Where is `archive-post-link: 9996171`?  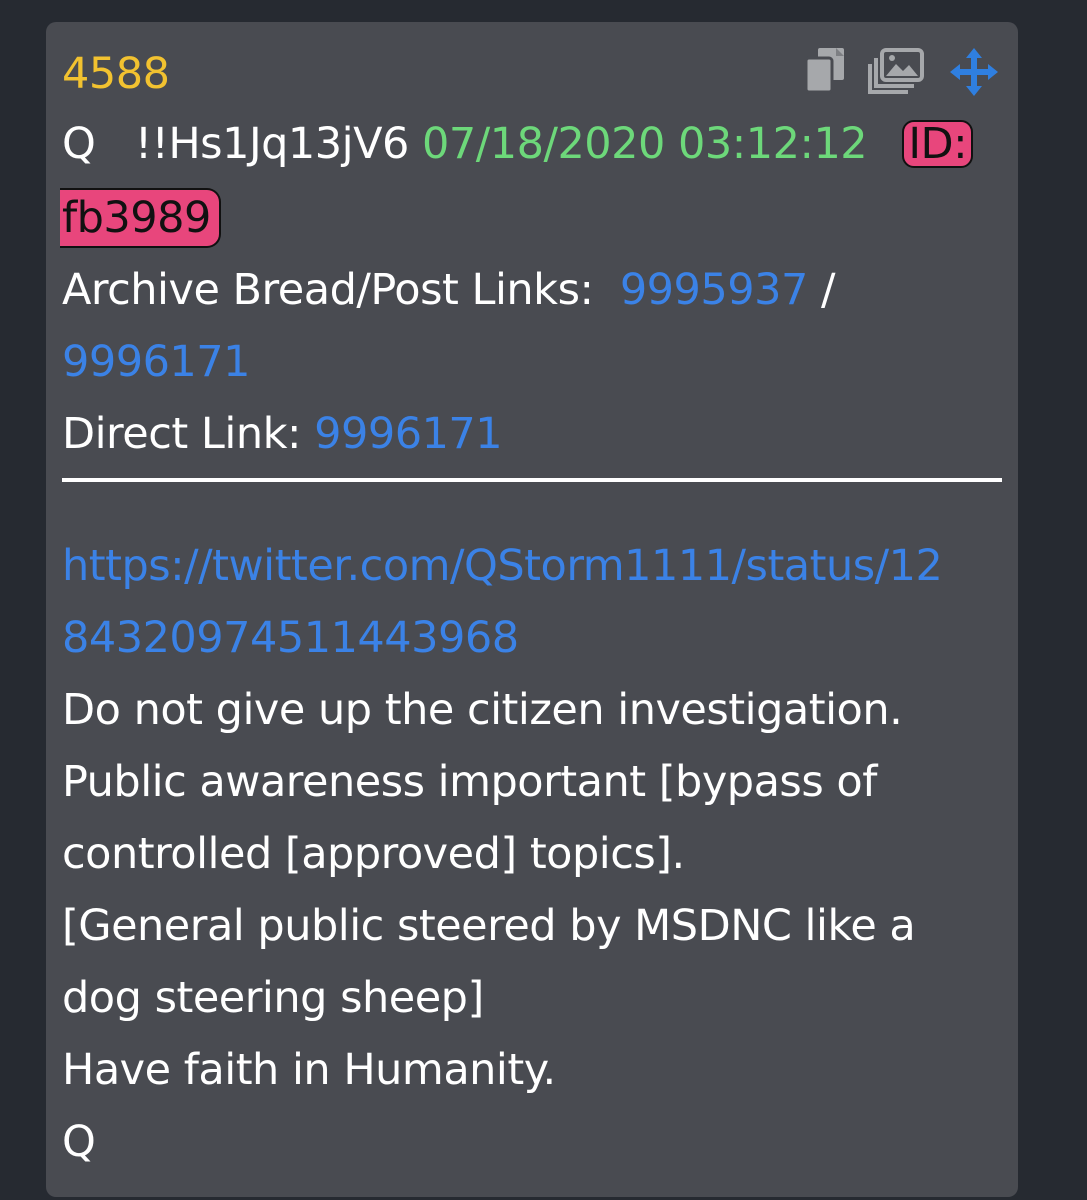 archive-post-link: 9996171 is located at coordinates (156, 362).